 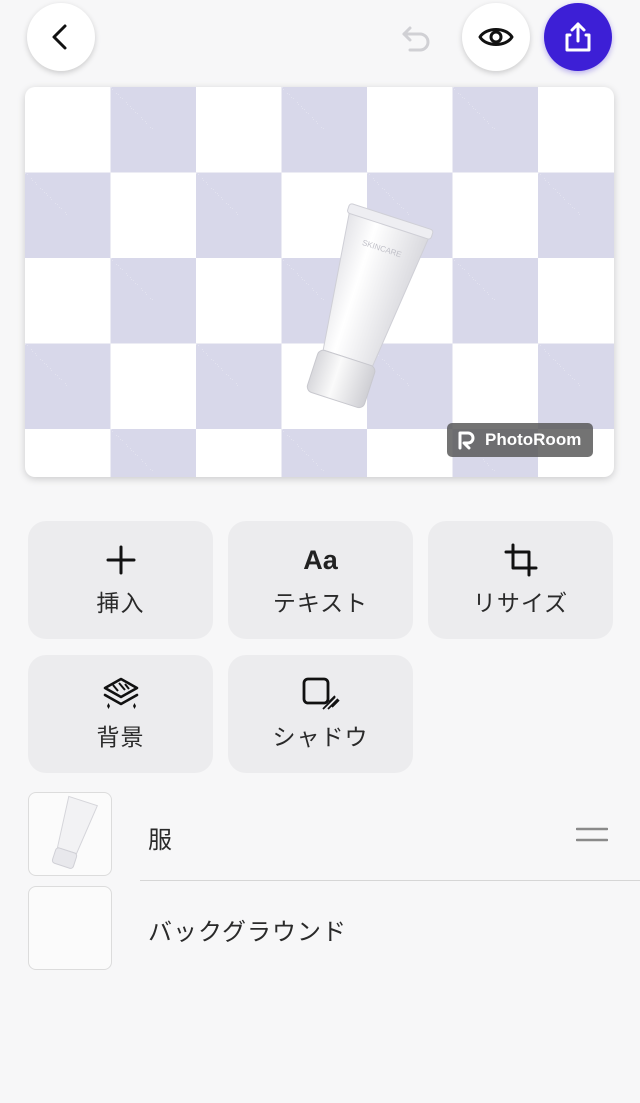 What do you see at coordinates (520, 560) in the screenshot?
I see `crop-icon` at bounding box center [520, 560].